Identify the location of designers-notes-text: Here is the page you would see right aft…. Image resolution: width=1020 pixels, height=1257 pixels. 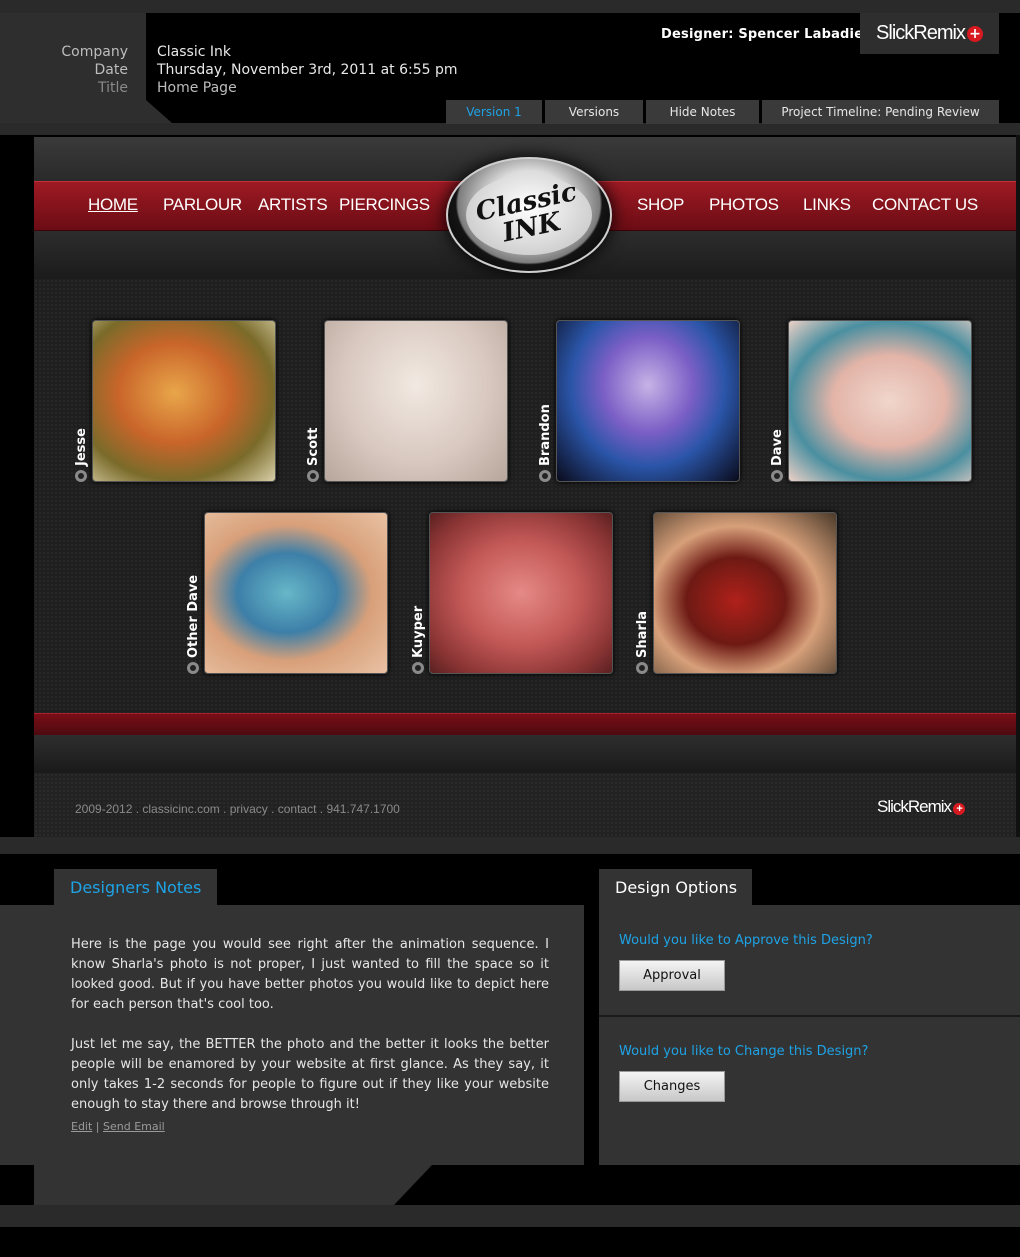
(310, 1035).